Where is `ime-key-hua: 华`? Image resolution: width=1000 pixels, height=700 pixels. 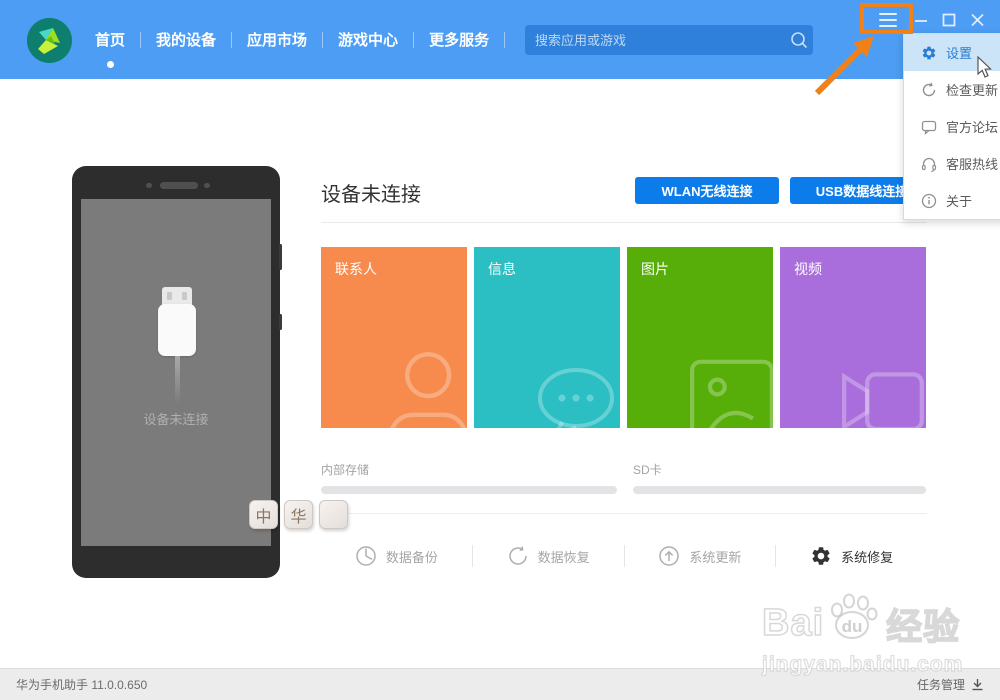
ime-key-hua: 华 is located at coordinates (298, 514).